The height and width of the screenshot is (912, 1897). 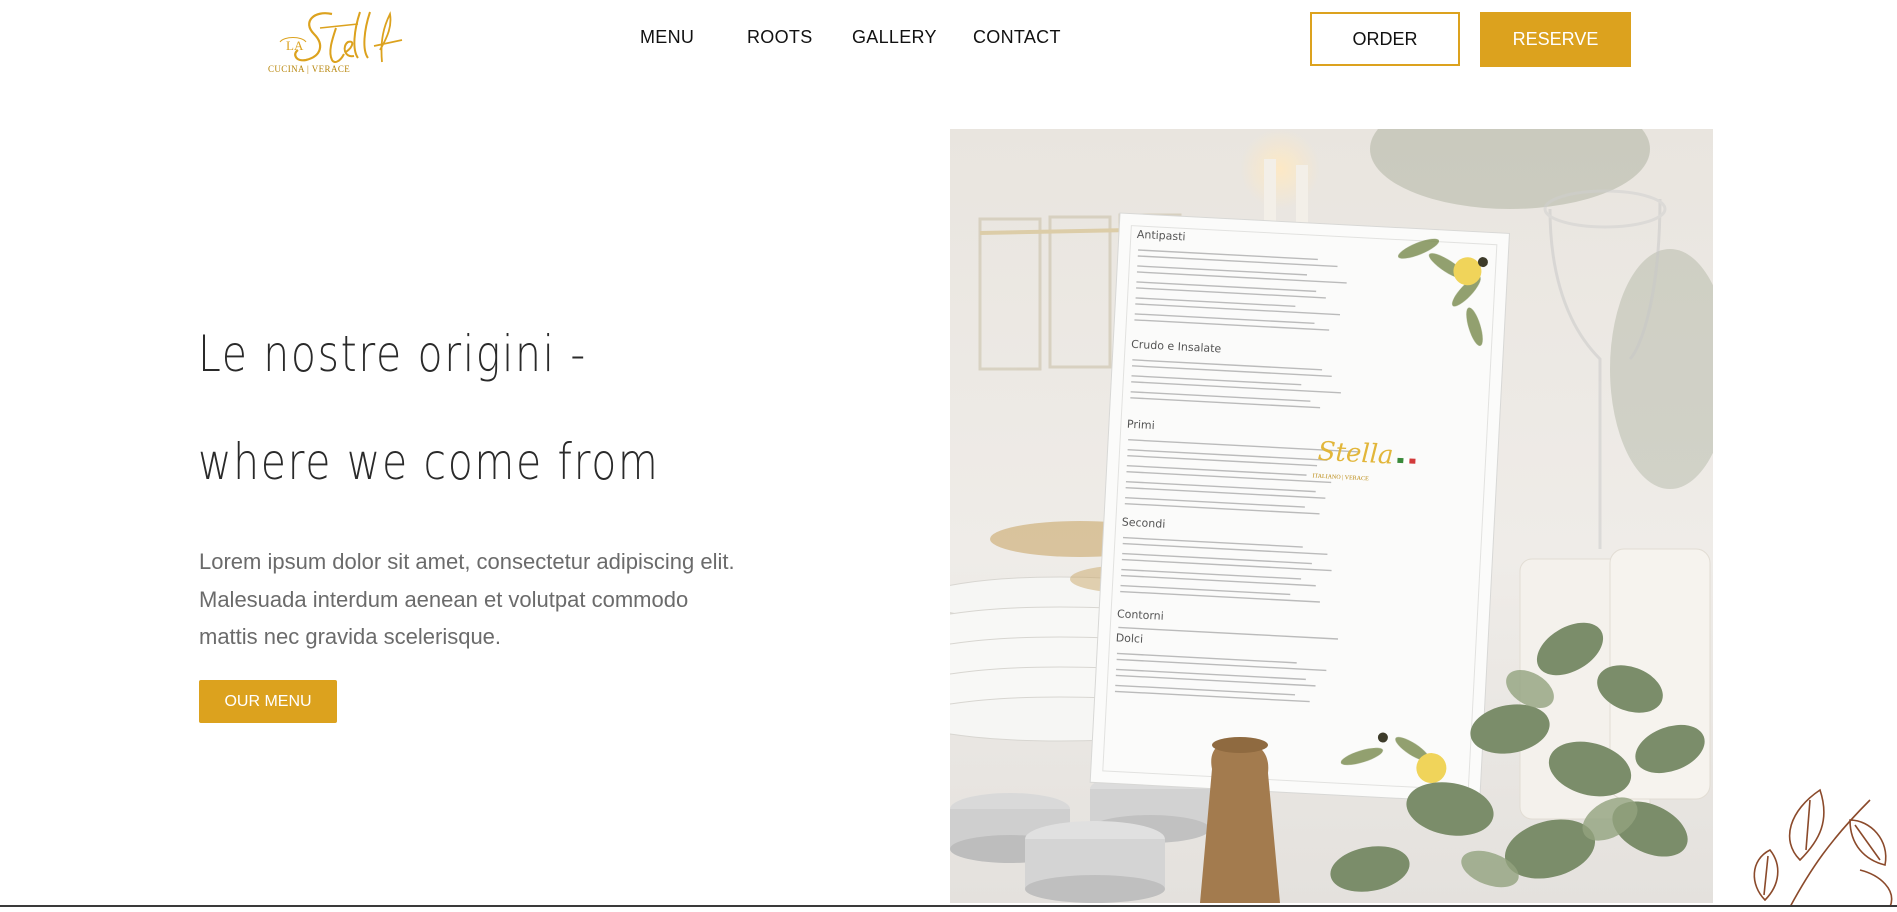 What do you see at coordinates (268, 701) in the screenshot?
I see `our-menu-button: OUR MENU` at bounding box center [268, 701].